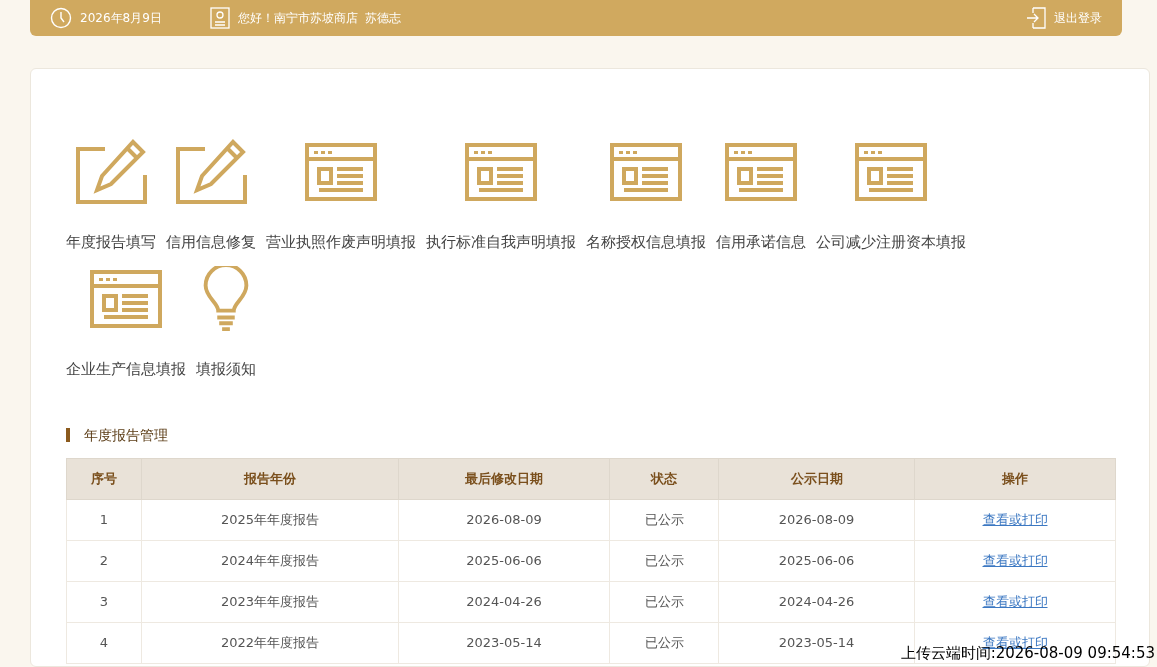 This screenshot has height=667, width=1157. What do you see at coordinates (270, 643) in the screenshot?
I see `table-cell: 2022年年度报告` at bounding box center [270, 643].